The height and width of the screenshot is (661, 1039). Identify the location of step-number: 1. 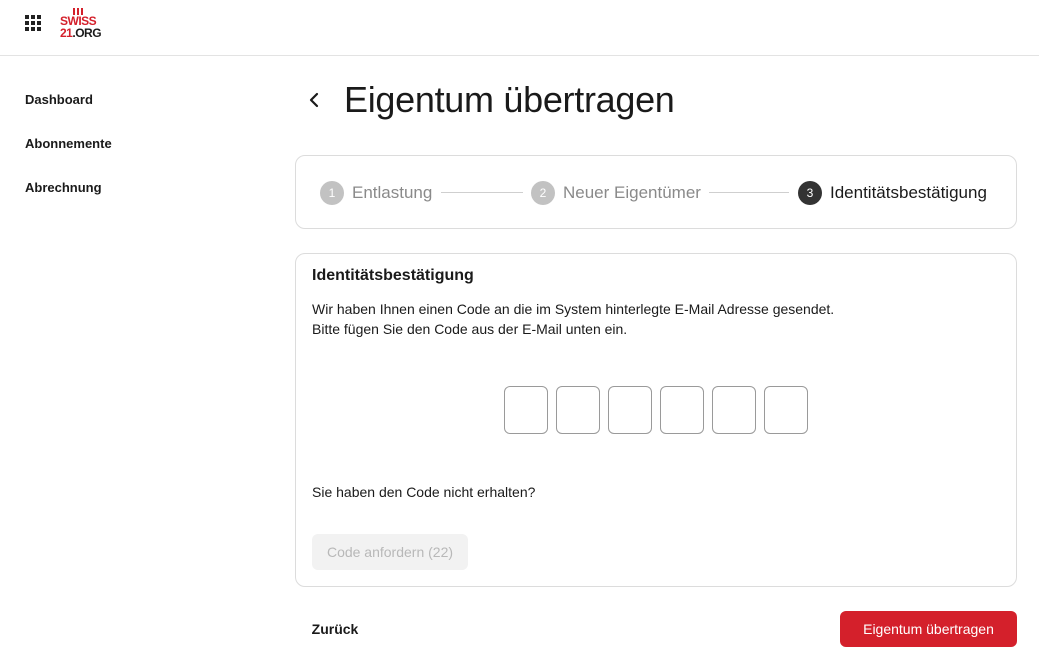
(332, 193).